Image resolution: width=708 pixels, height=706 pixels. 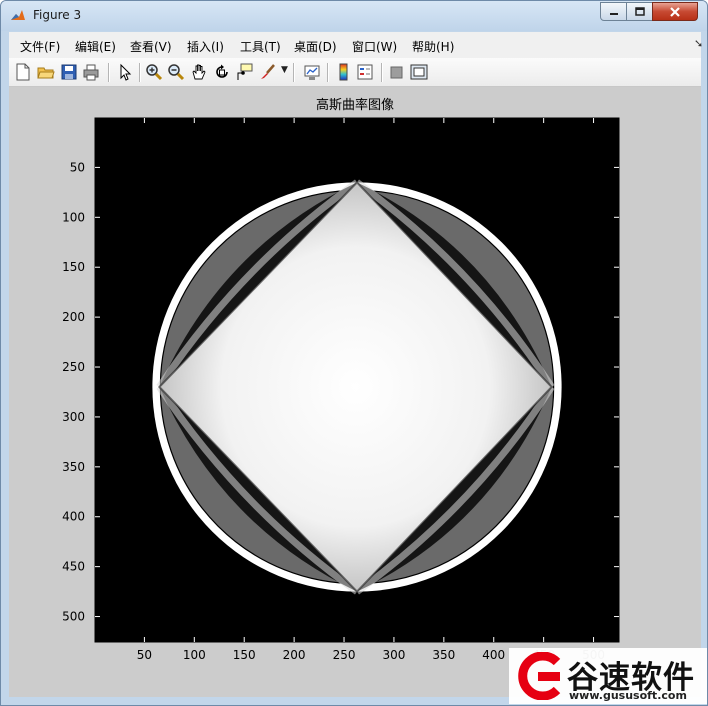 I want to click on new-figure-icon, so click(x=23, y=72).